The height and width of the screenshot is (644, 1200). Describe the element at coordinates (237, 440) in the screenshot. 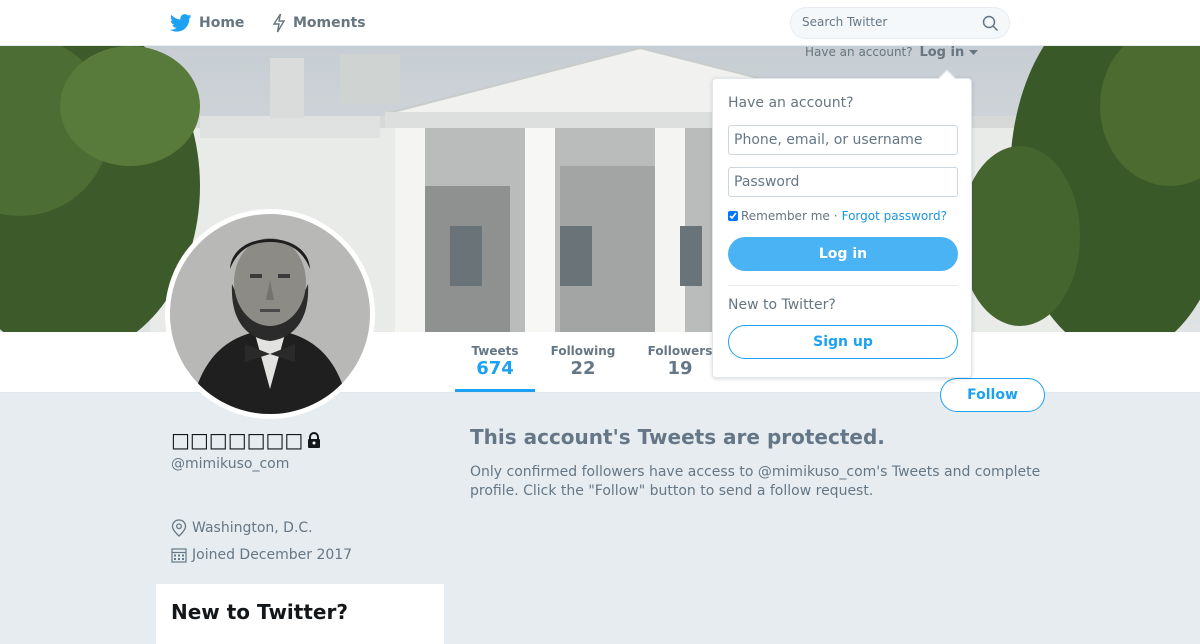

I see `profile-name-text: □□□□□□□` at that location.